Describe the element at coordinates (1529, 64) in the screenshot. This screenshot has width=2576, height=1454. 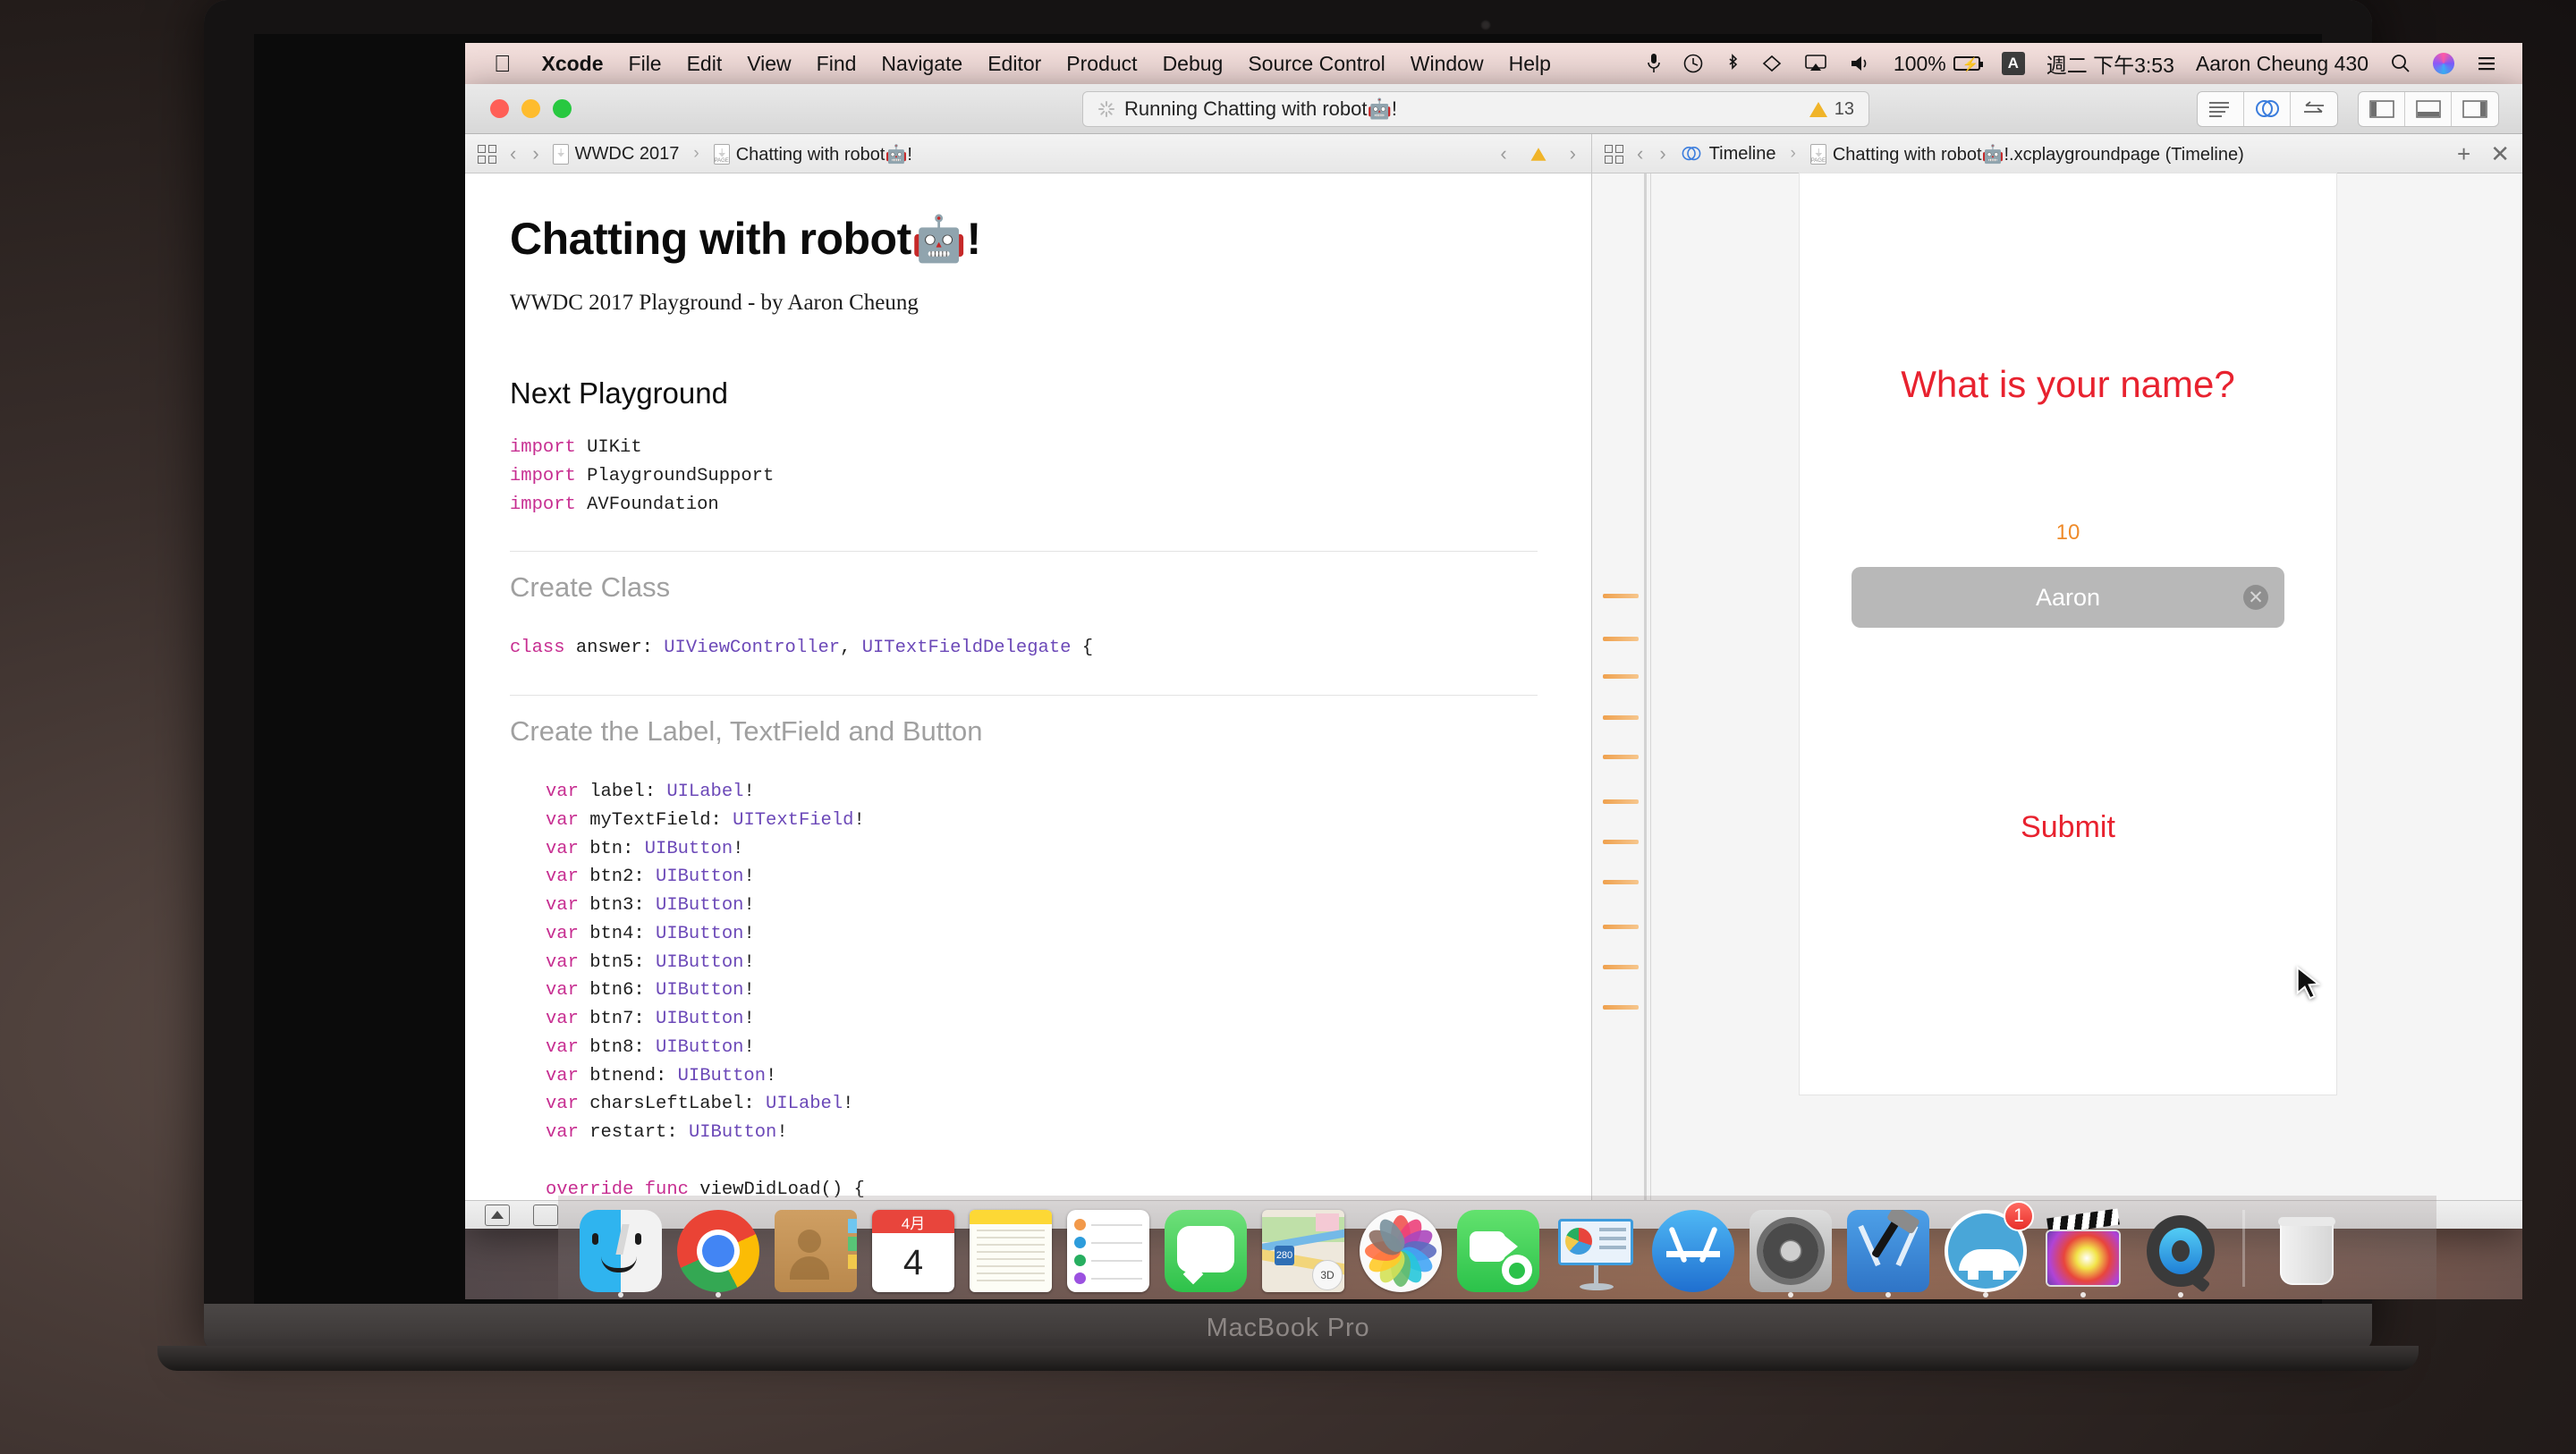
I see `menu-item-help: Help` at that location.